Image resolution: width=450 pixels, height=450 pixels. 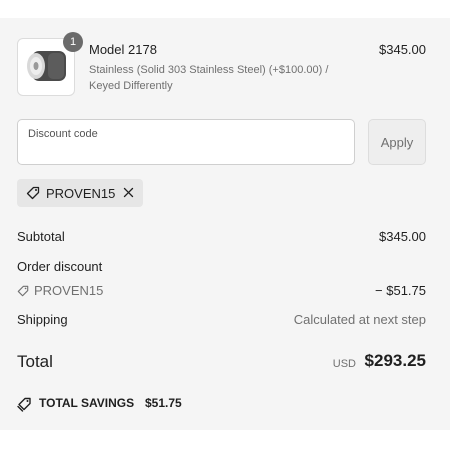 What do you see at coordinates (35, 361) in the screenshot?
I see `total-label: Total` at bounding box center [35, 361].